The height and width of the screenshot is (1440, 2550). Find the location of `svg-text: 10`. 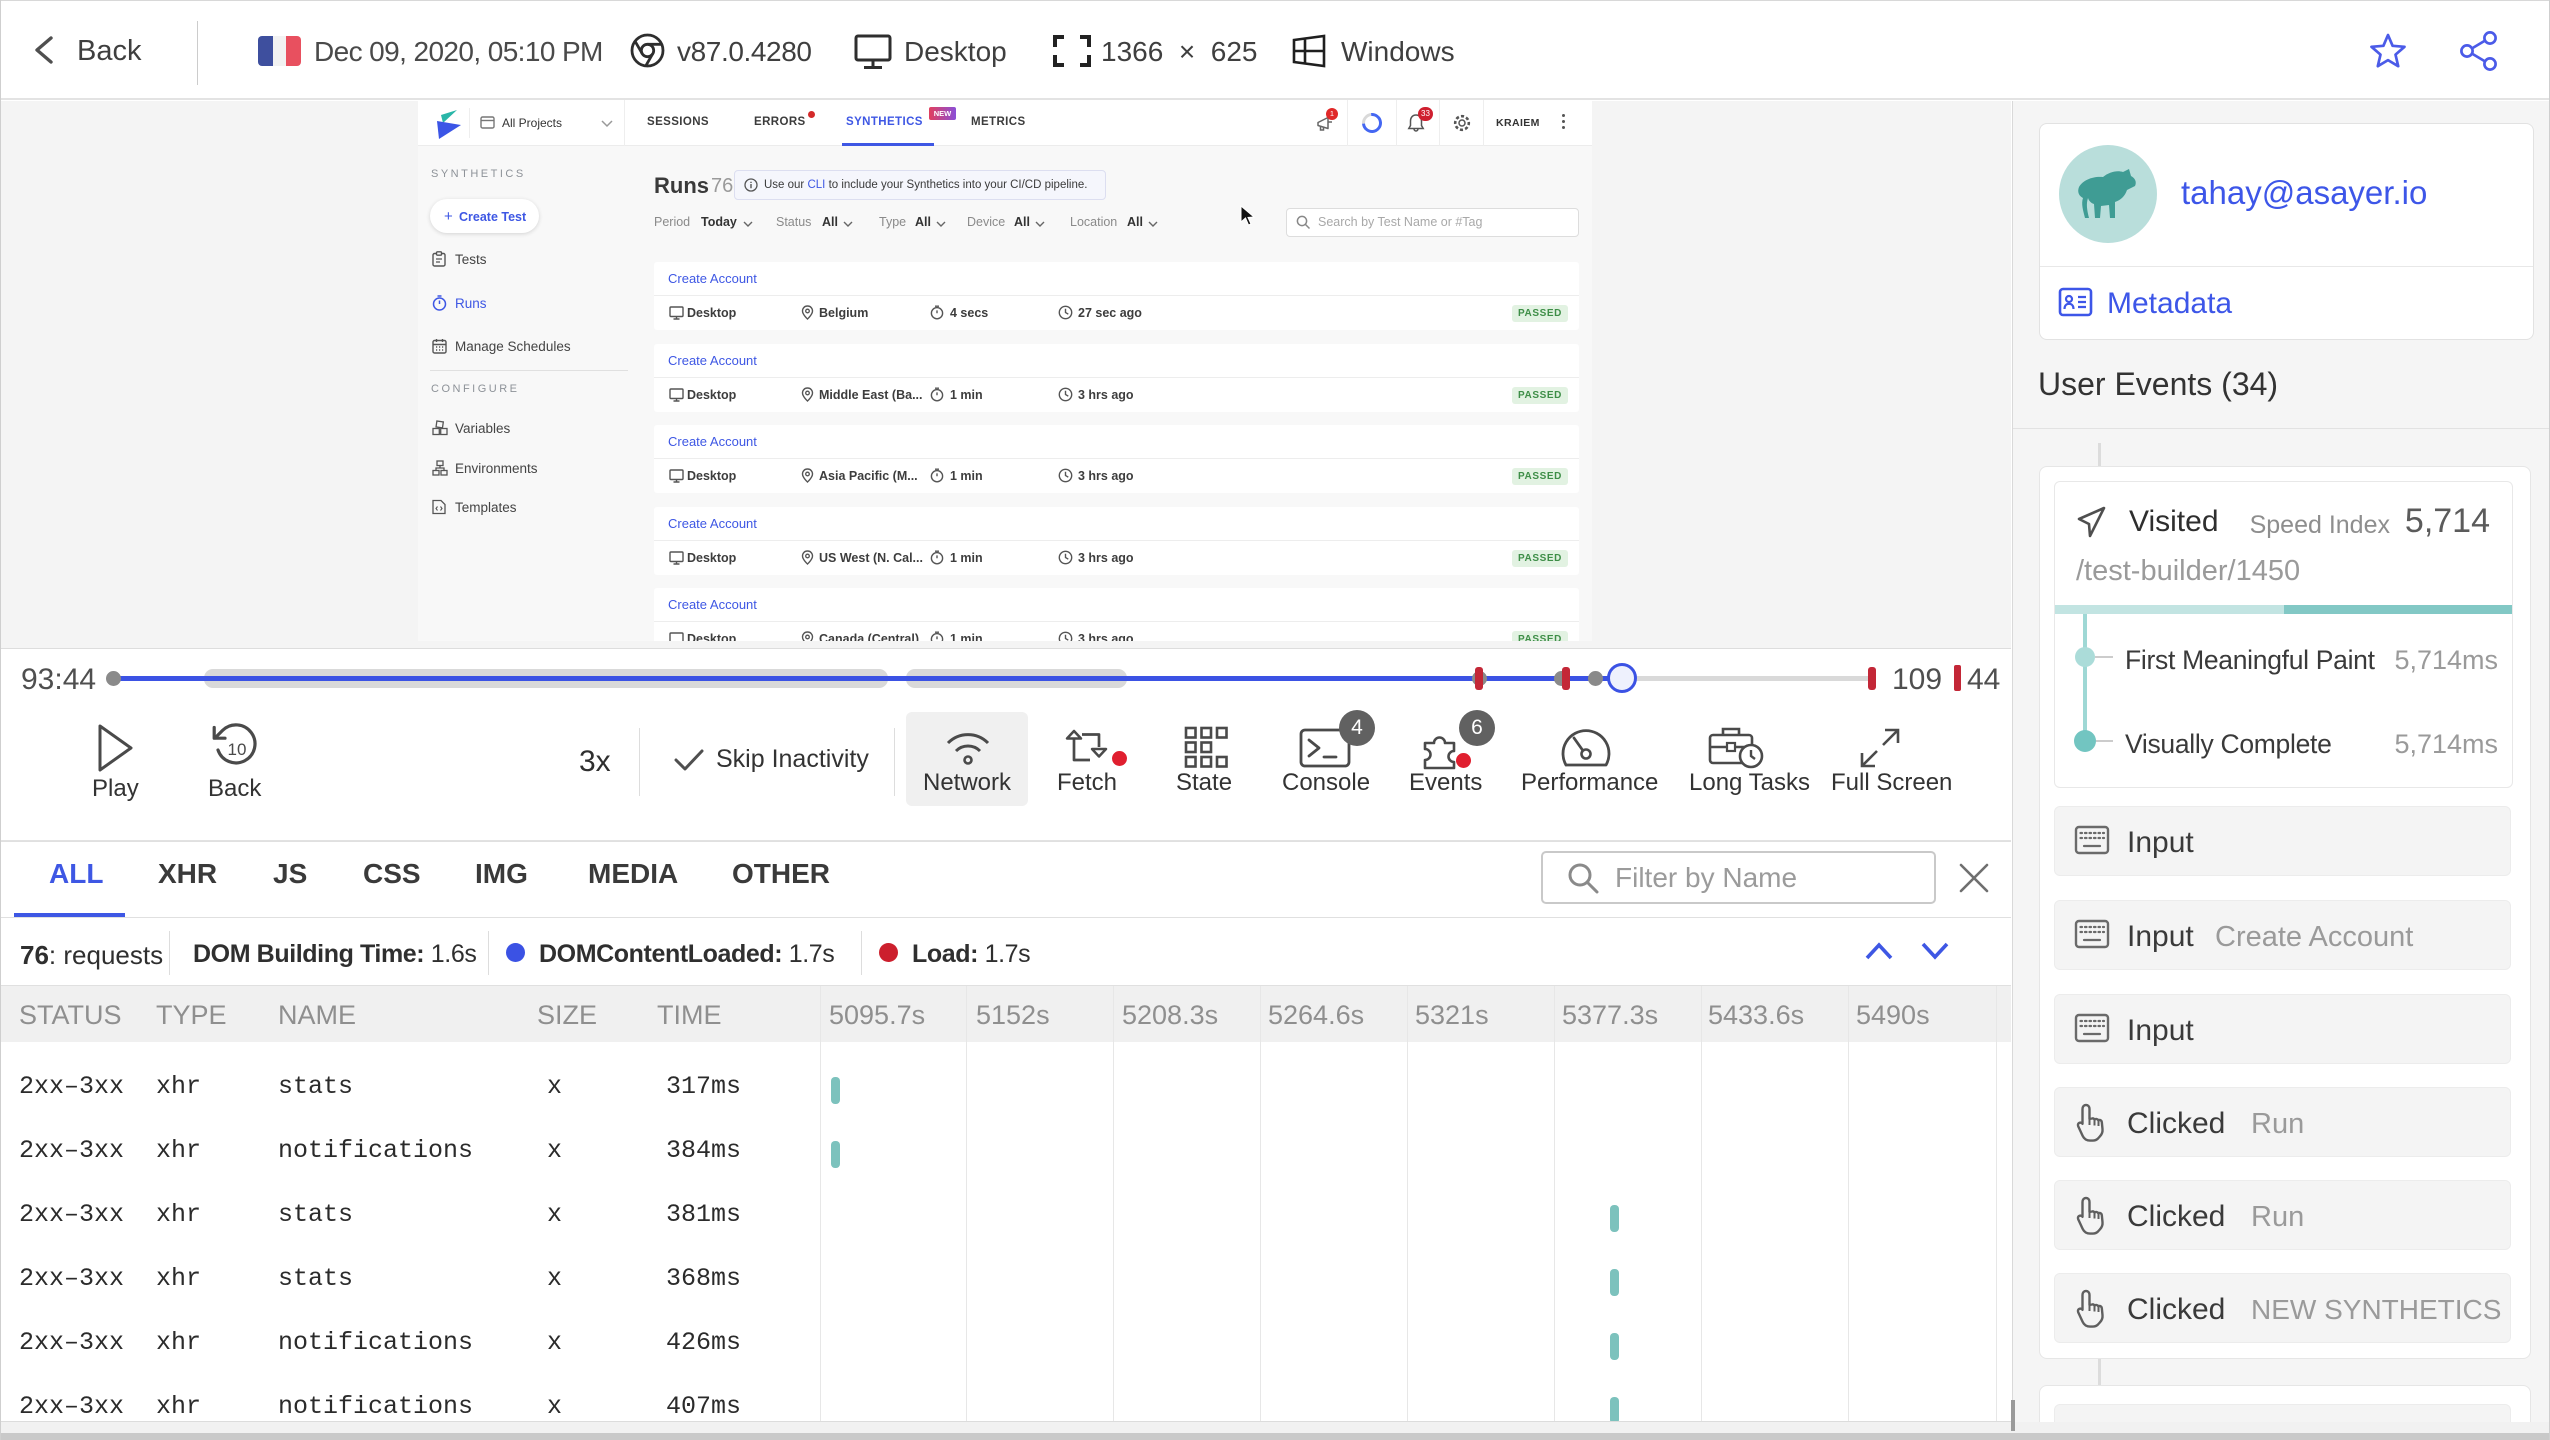

svg-text: 10 is located at coordinates (237, 749).